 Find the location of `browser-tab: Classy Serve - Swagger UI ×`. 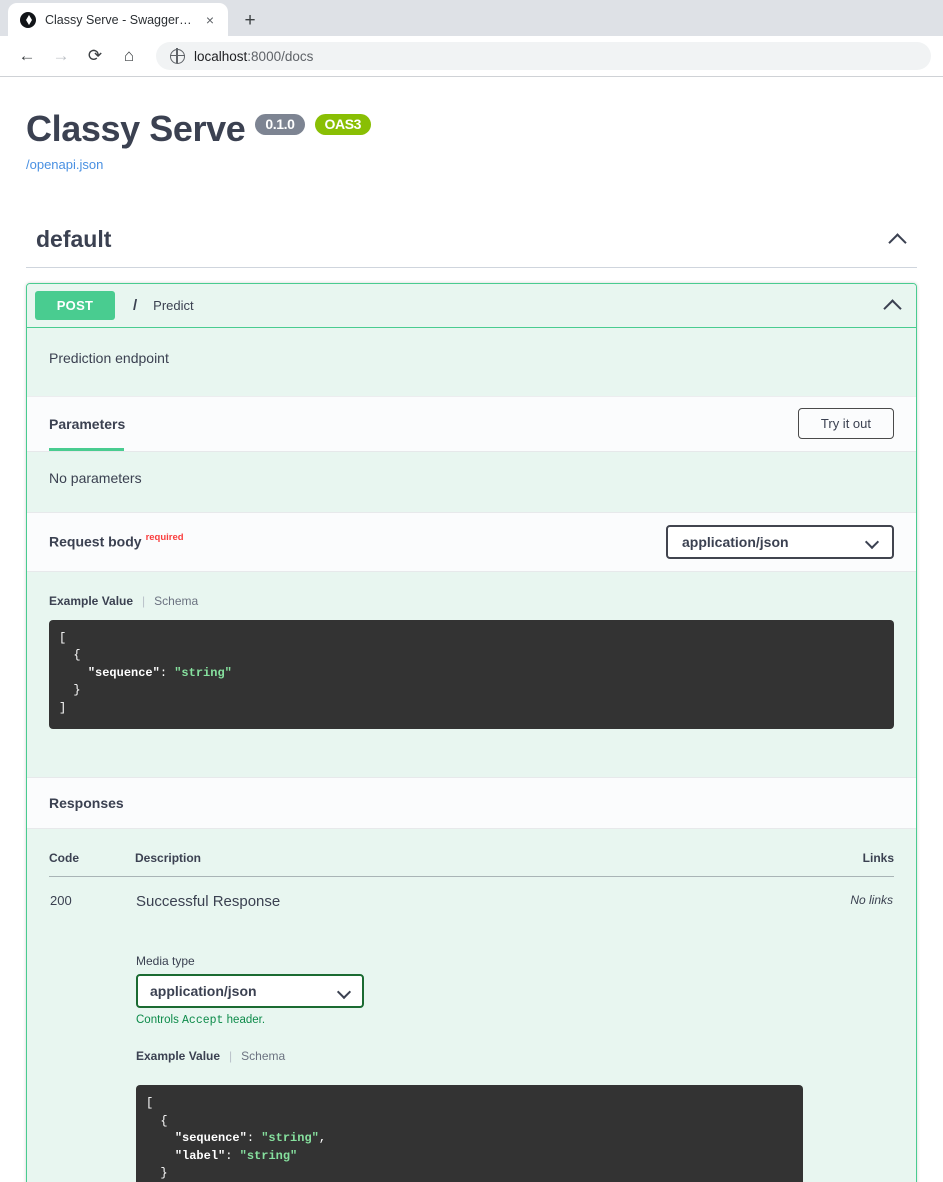

browser-tab: Classy Serve - Swagger UI × is located at coordinates (118, 19).